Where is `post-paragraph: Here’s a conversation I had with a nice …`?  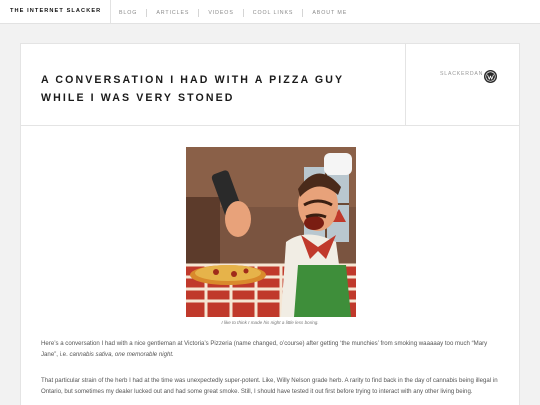 post-paragraph: Here’s a conversation I had with a nice … is located at coordinates (271, 349).